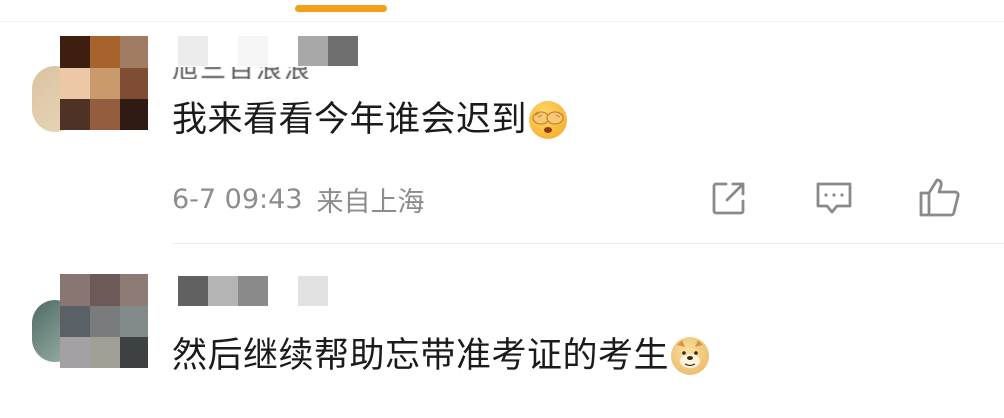 Image resolution: width=1004 pixels, height=418 pixels. What do you see at coordinates (548, 120) in the screenshot?
I see `covering-eyes-emoji` at bounding box center [548, 120].